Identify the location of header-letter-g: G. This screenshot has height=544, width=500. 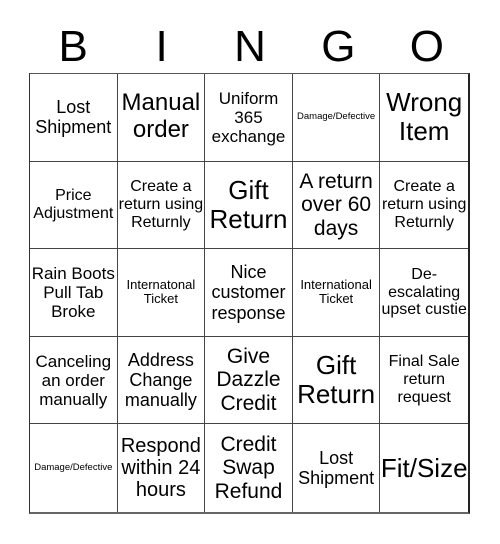
(338, 46).